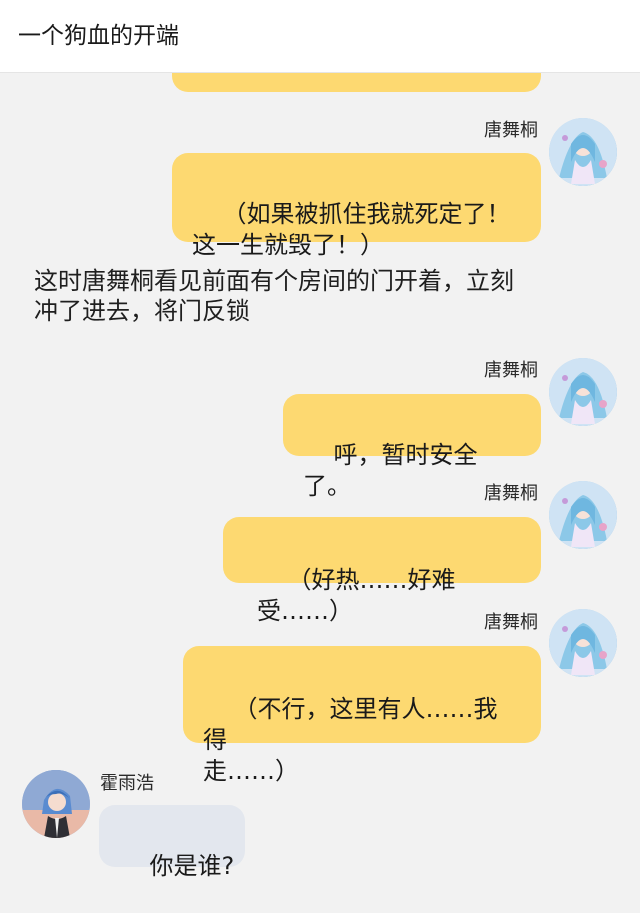  I want to click on chat-title: 一个狗血的开端, so click(98, 36).